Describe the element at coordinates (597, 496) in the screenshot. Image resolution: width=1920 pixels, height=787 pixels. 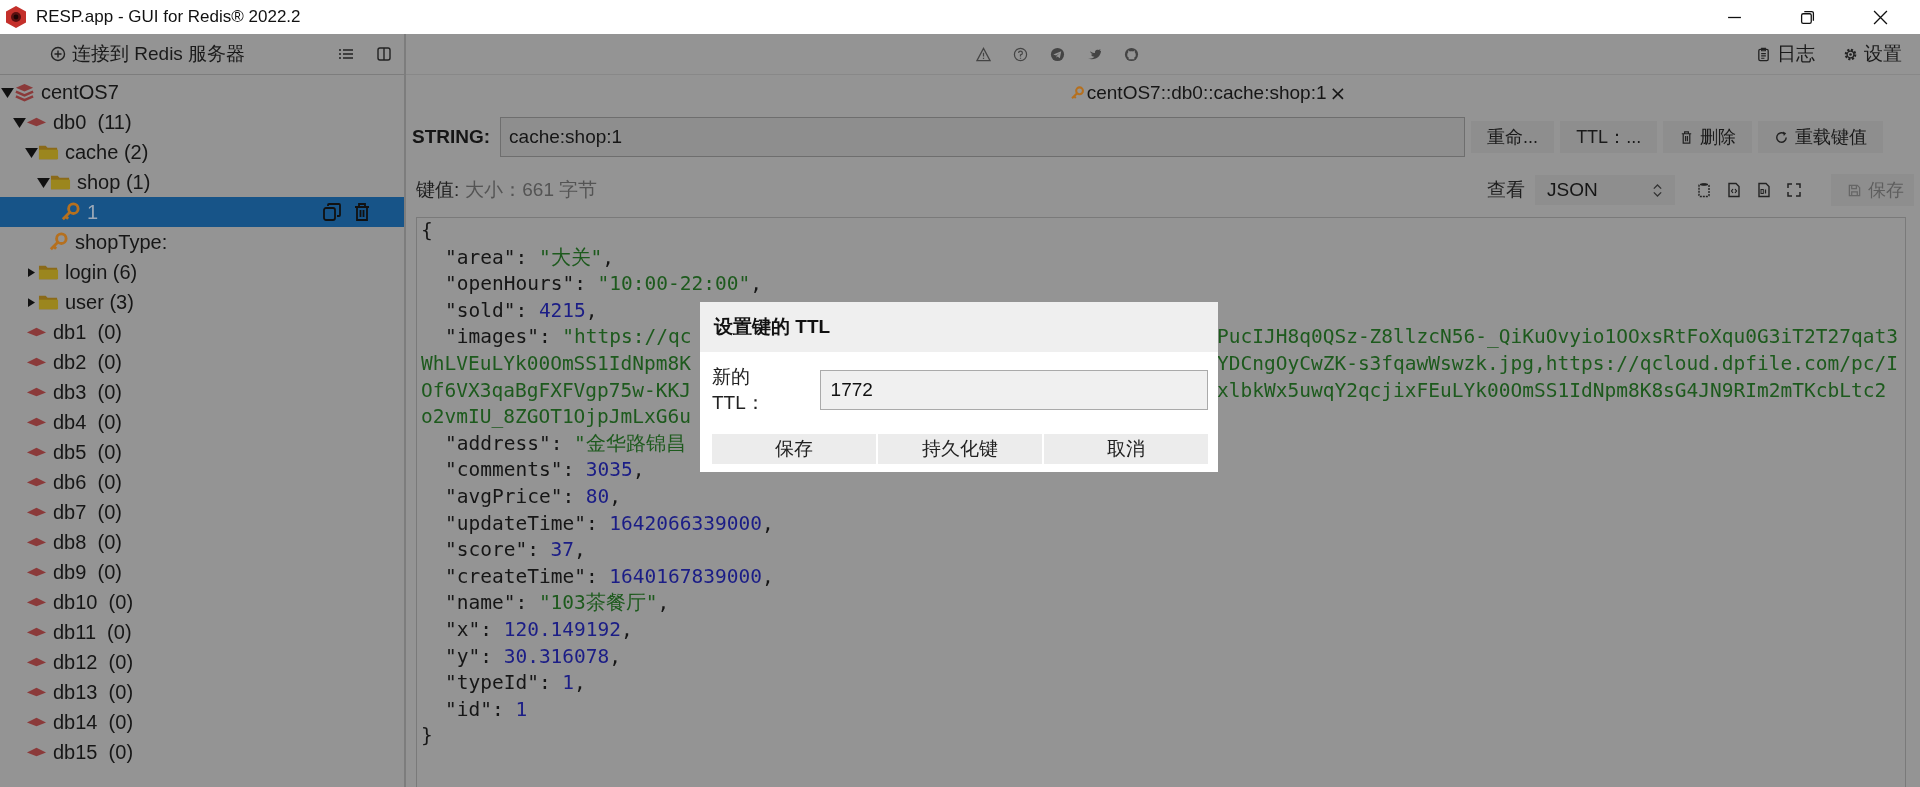
I see `json-number: 80` at that location.